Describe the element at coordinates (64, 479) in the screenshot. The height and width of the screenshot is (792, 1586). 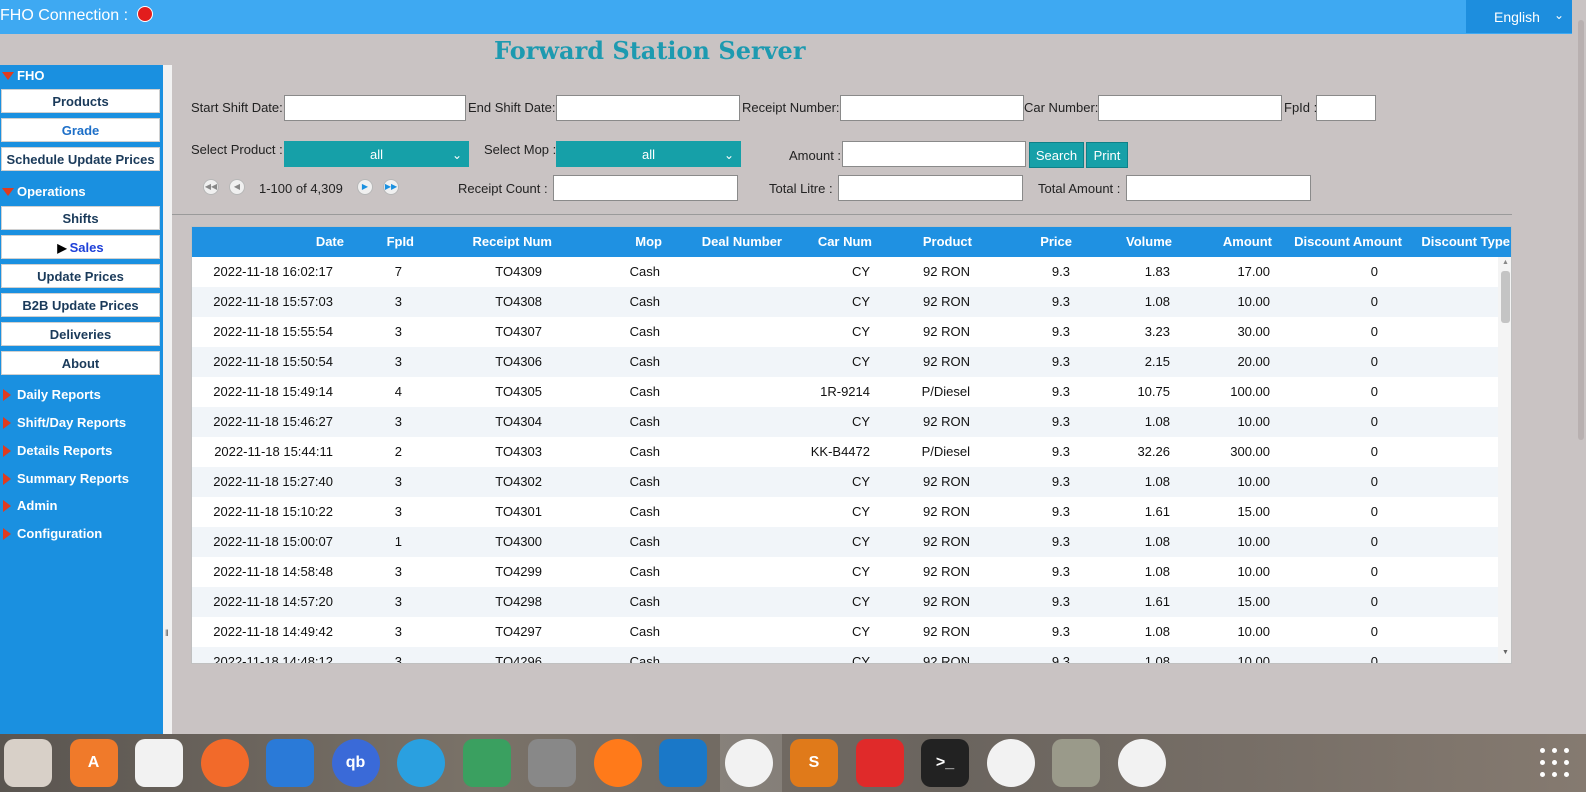
I see `sidebar-section-summary-reports: Summary Reports` at that location.